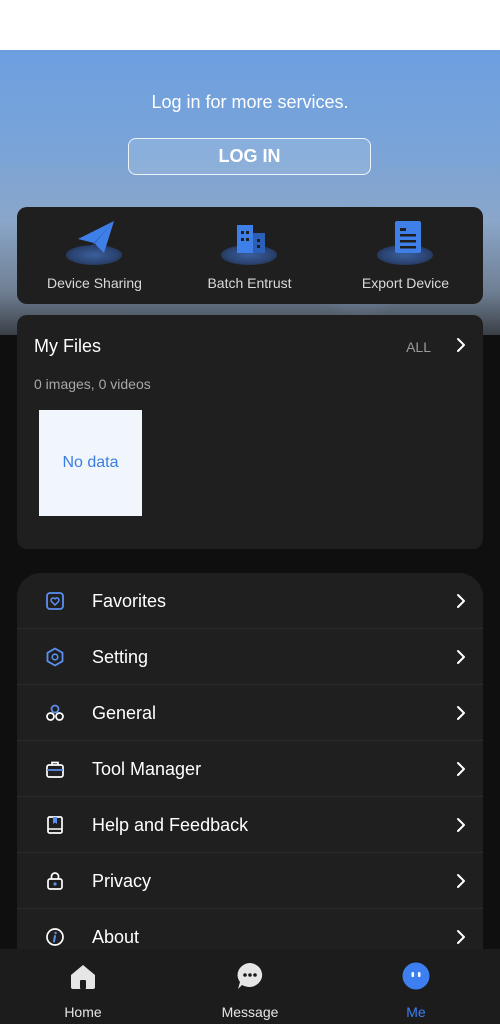 The image size is (500, 1024). I want to click on tab-message: Message, so click(250, 986).